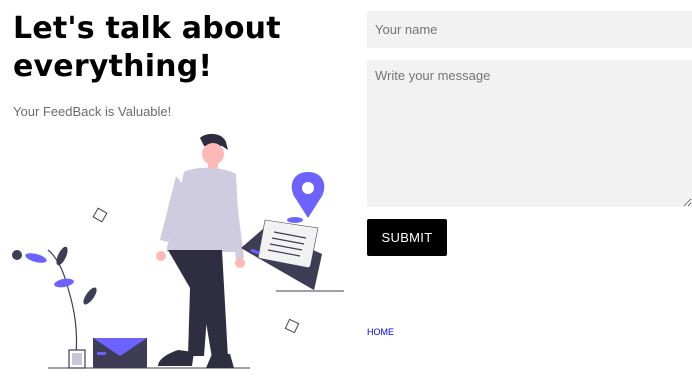  What do you see at coordinates (178, 48) in the screenshot?
I see `page-title: Let's talk about everything!` at bounding box center [178, 48].